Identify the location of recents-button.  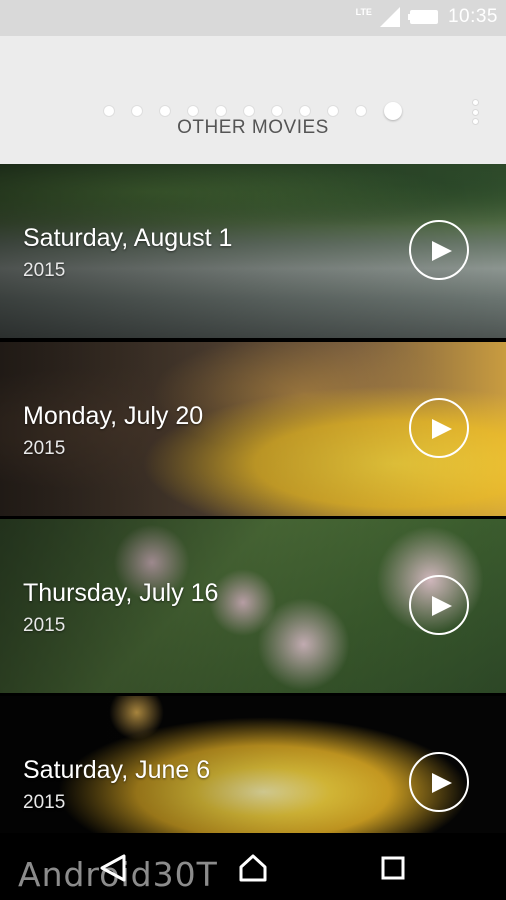
(393, 868).